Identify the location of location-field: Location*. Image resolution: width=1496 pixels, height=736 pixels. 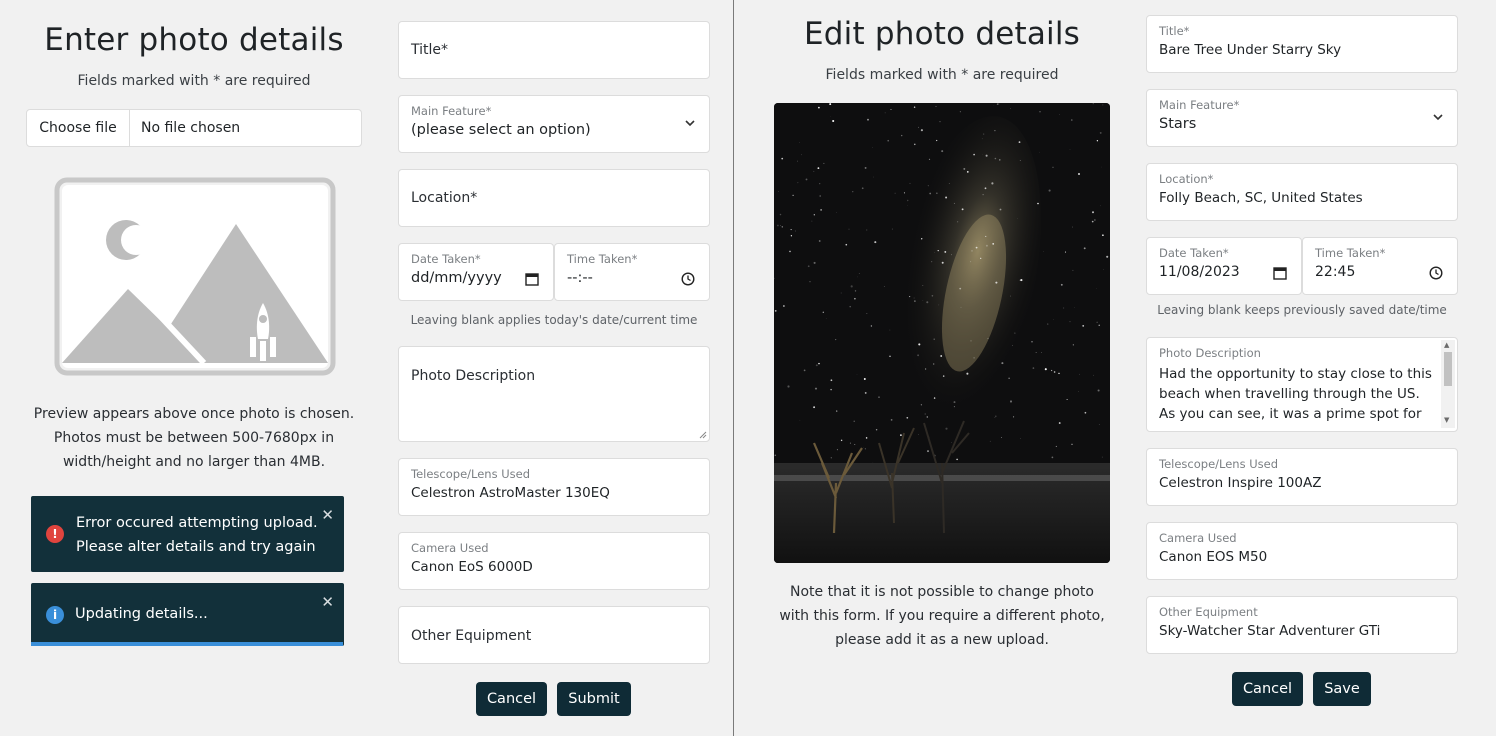
(554, 198).